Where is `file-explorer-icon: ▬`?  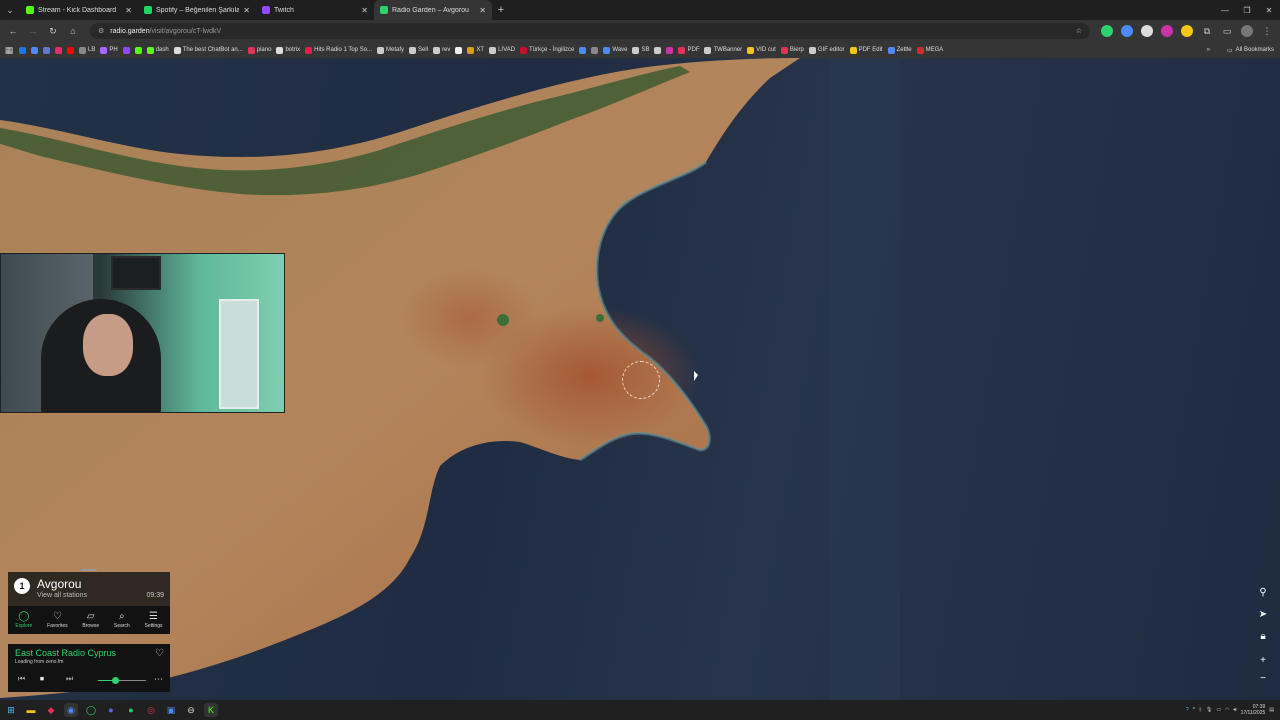
file-explorer-icon: ▬ is located at coordinates (31, 710).